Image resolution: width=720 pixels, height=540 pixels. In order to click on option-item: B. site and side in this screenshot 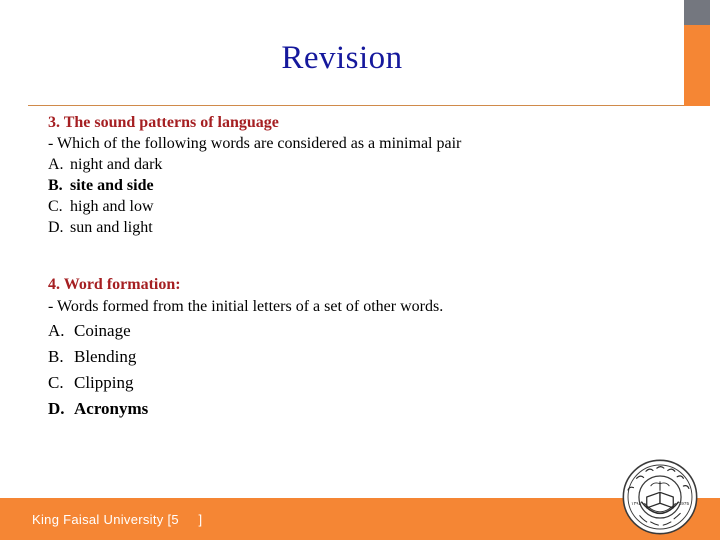, I will do `click(348, 185)`.